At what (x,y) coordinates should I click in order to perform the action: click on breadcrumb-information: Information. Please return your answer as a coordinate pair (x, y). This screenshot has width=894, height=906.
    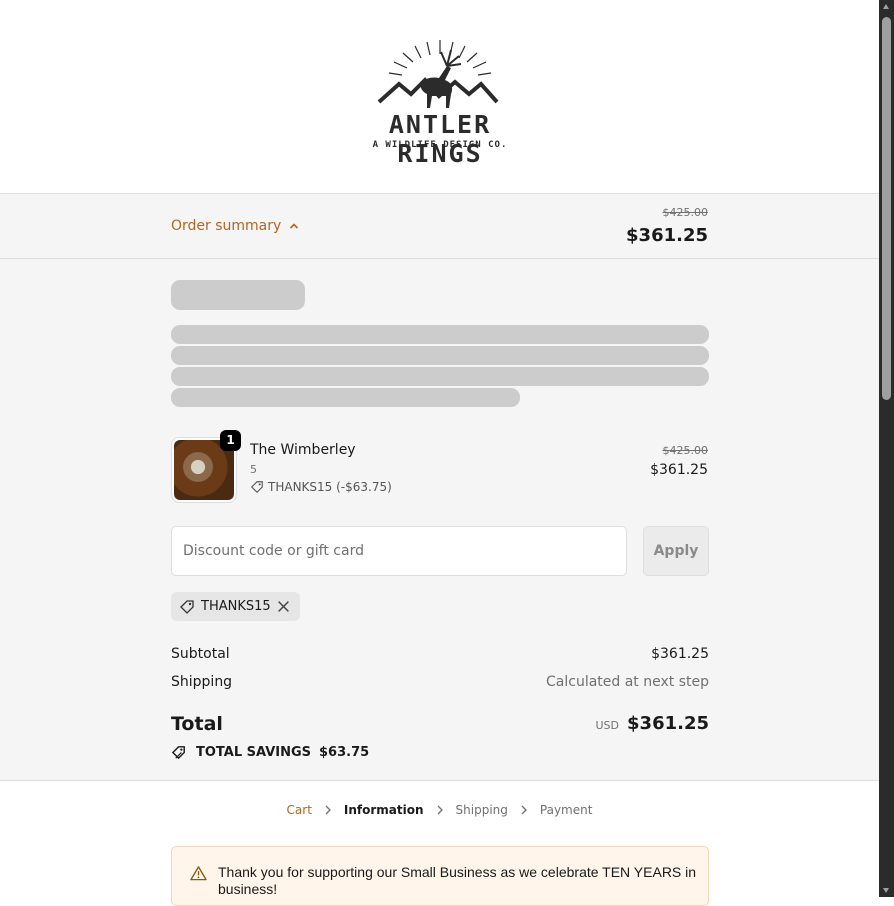
    Looking at the image, I should click on (383, 810).